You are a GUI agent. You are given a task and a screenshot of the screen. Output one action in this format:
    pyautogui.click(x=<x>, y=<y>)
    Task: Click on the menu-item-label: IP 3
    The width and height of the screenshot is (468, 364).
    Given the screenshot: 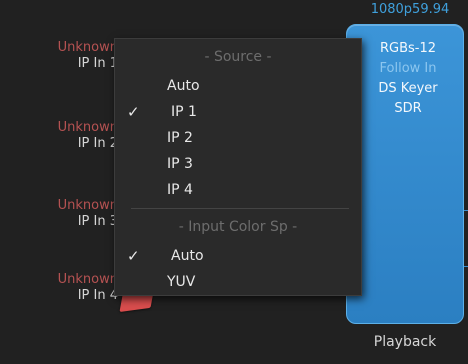 What is the action you would take?
    pyautogui.click(x=180, y=164)
    